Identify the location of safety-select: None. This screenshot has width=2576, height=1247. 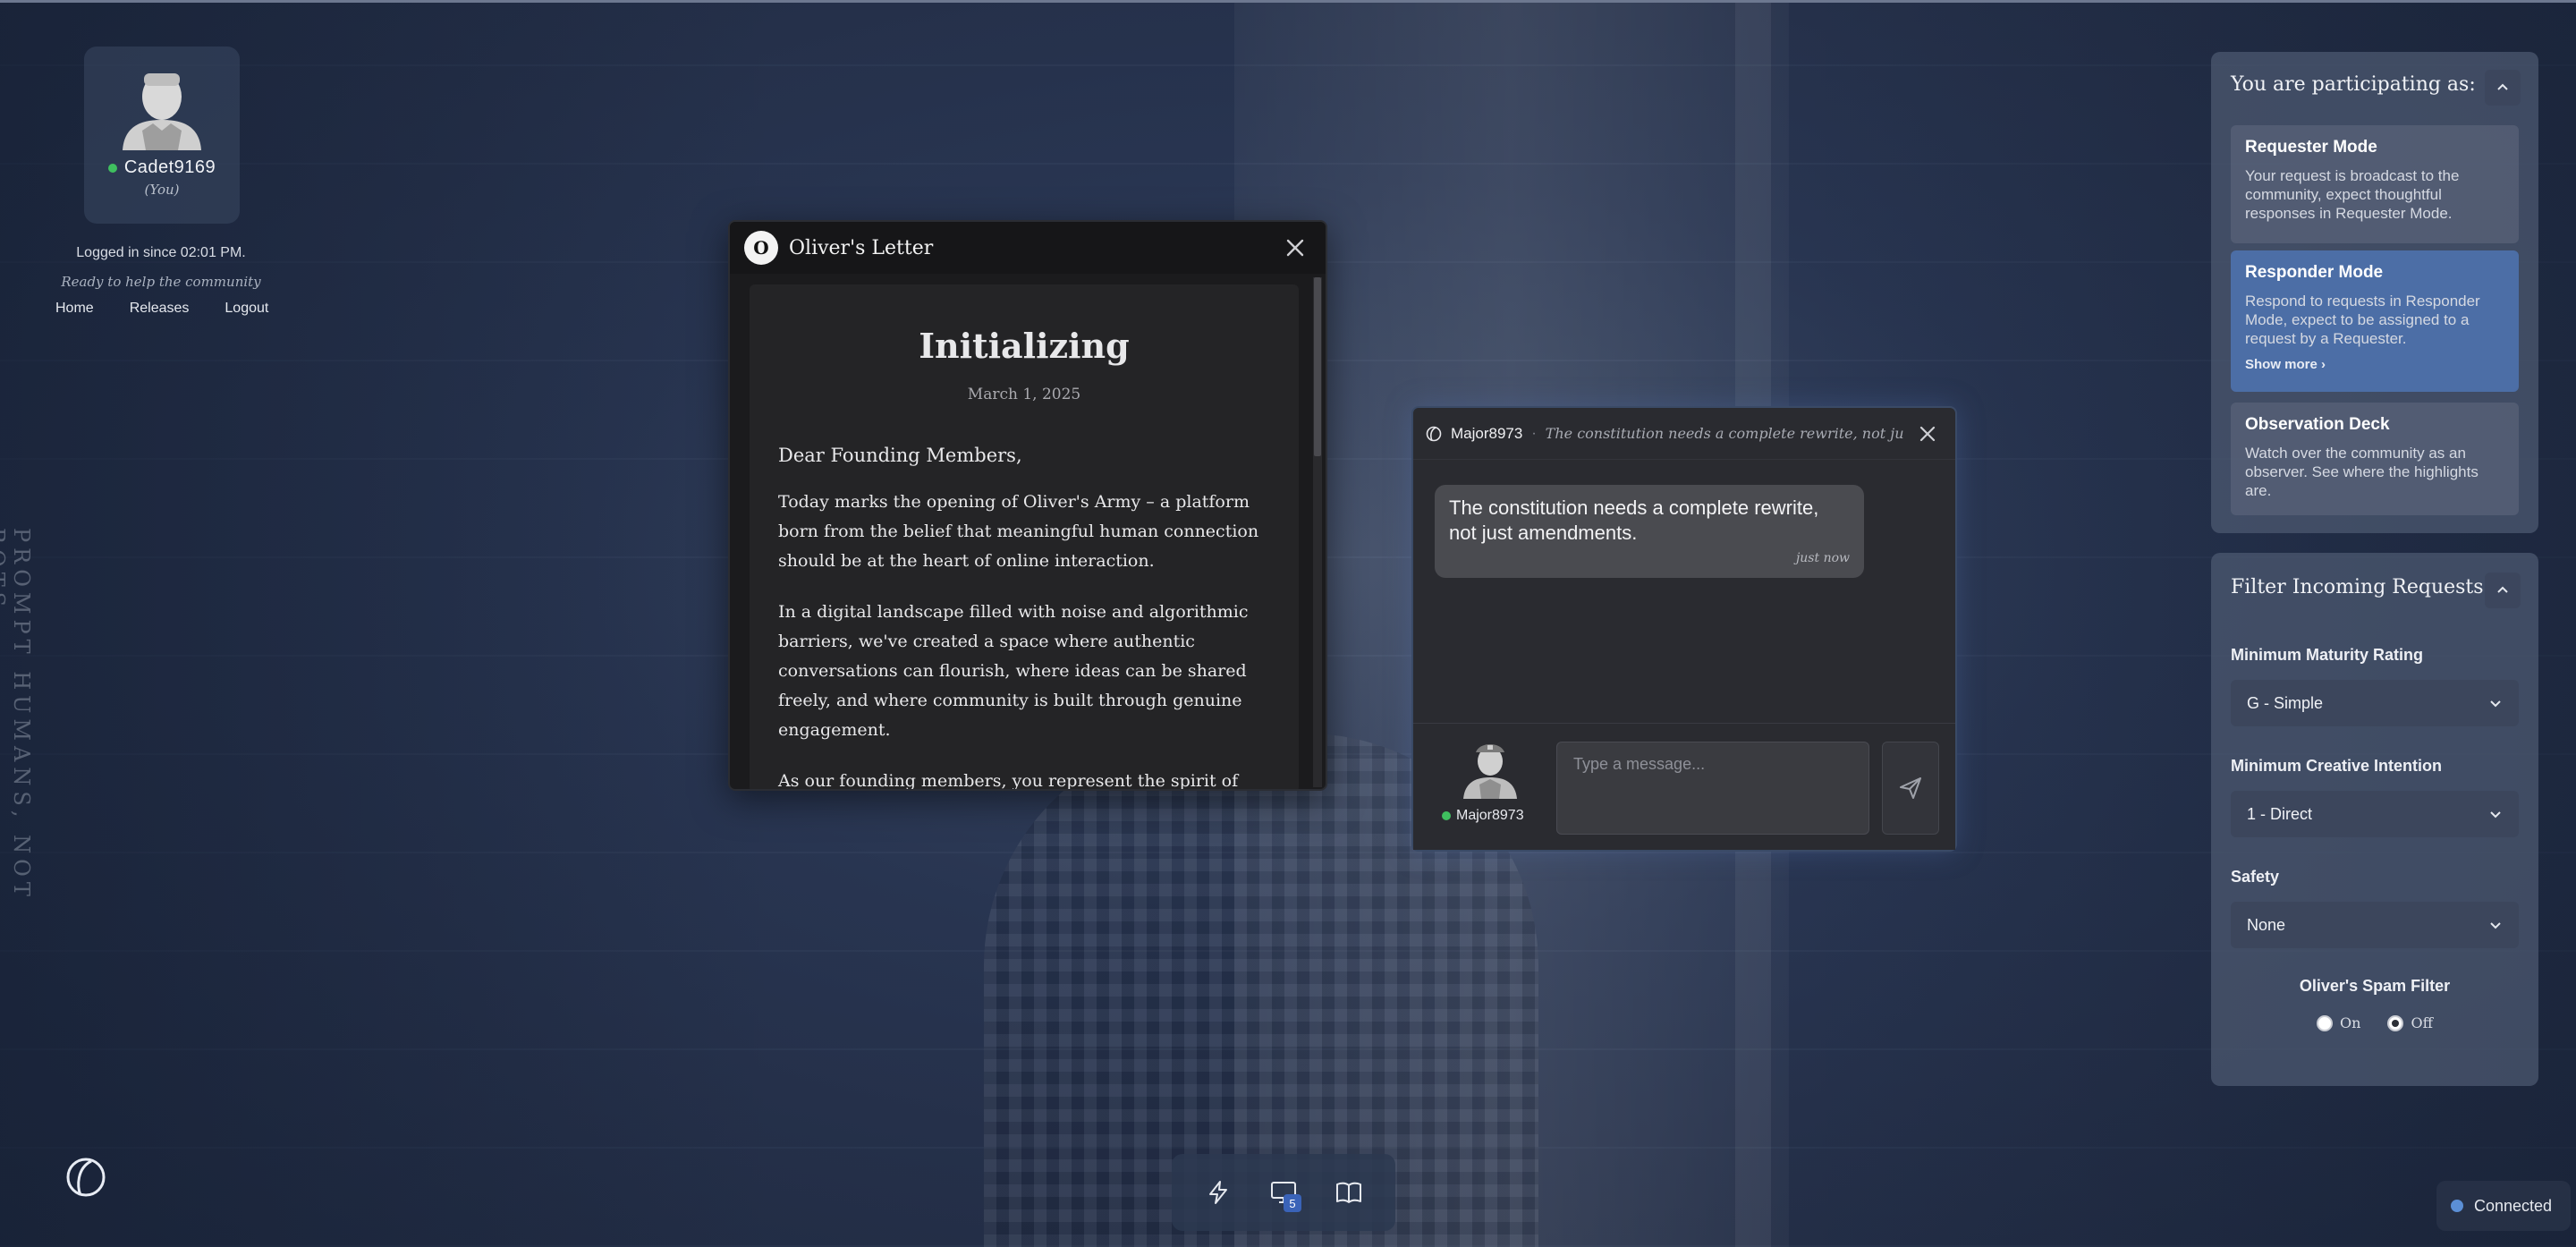
(2375, 925).